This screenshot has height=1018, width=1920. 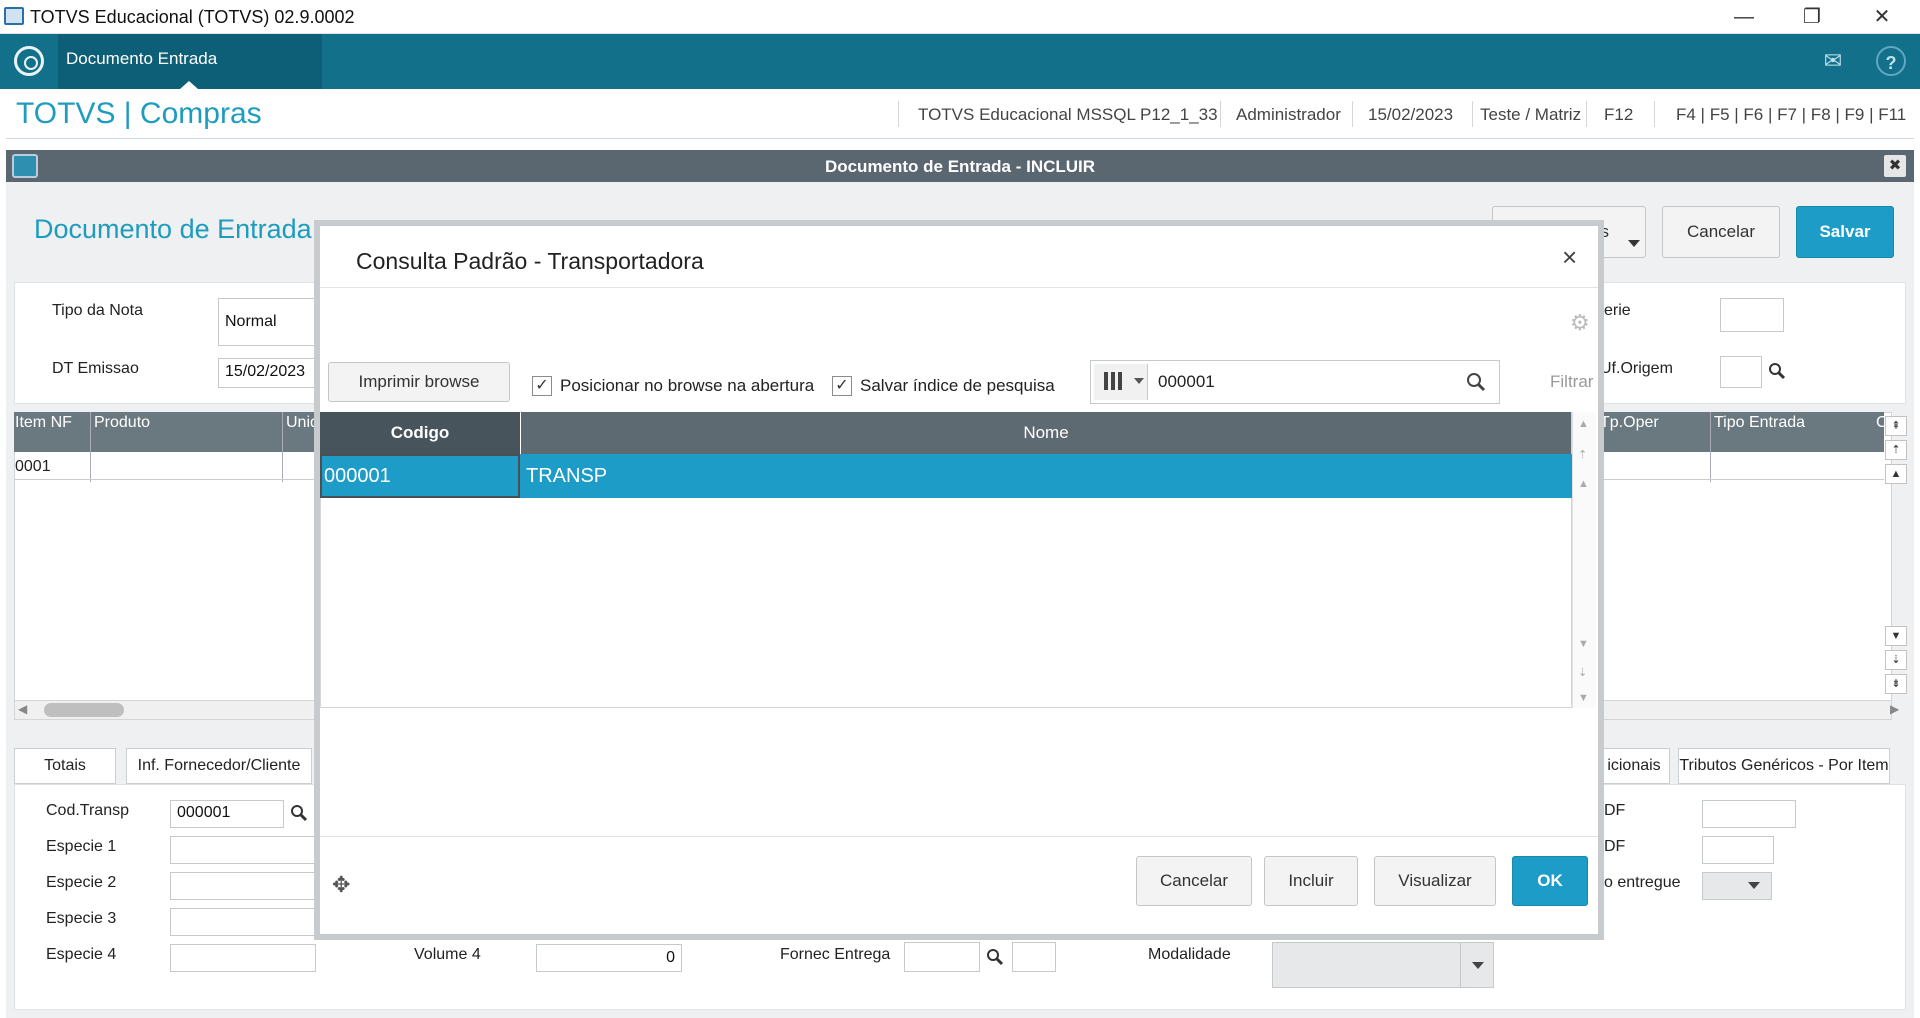 What do you see at coordinates (1634, 766) in the screenshot?
I see `tab-adicionais: icionais` at bounding box center [1634, 766].